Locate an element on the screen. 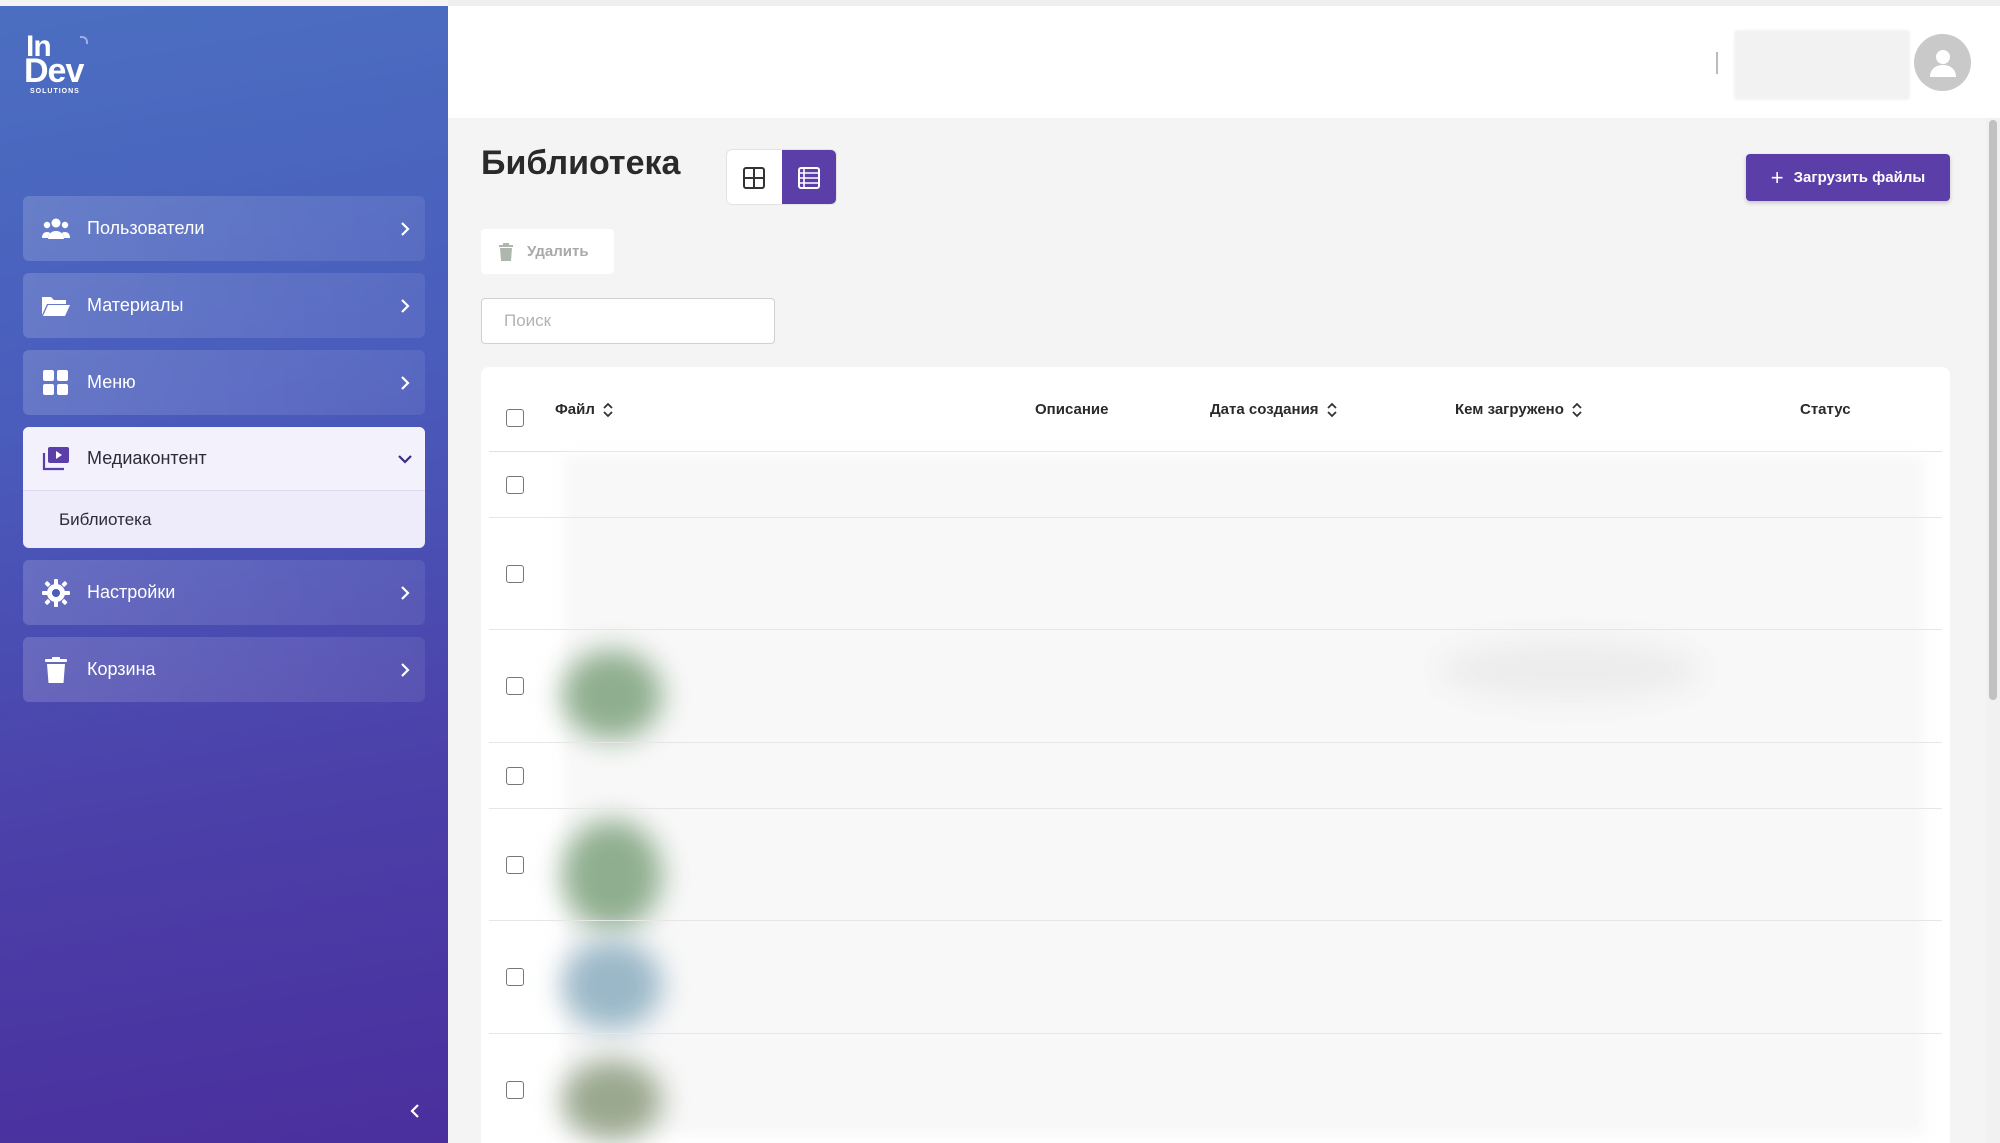 The image size is (2000, 1143). sidebar-top-border is located at coordinates (224, 3).